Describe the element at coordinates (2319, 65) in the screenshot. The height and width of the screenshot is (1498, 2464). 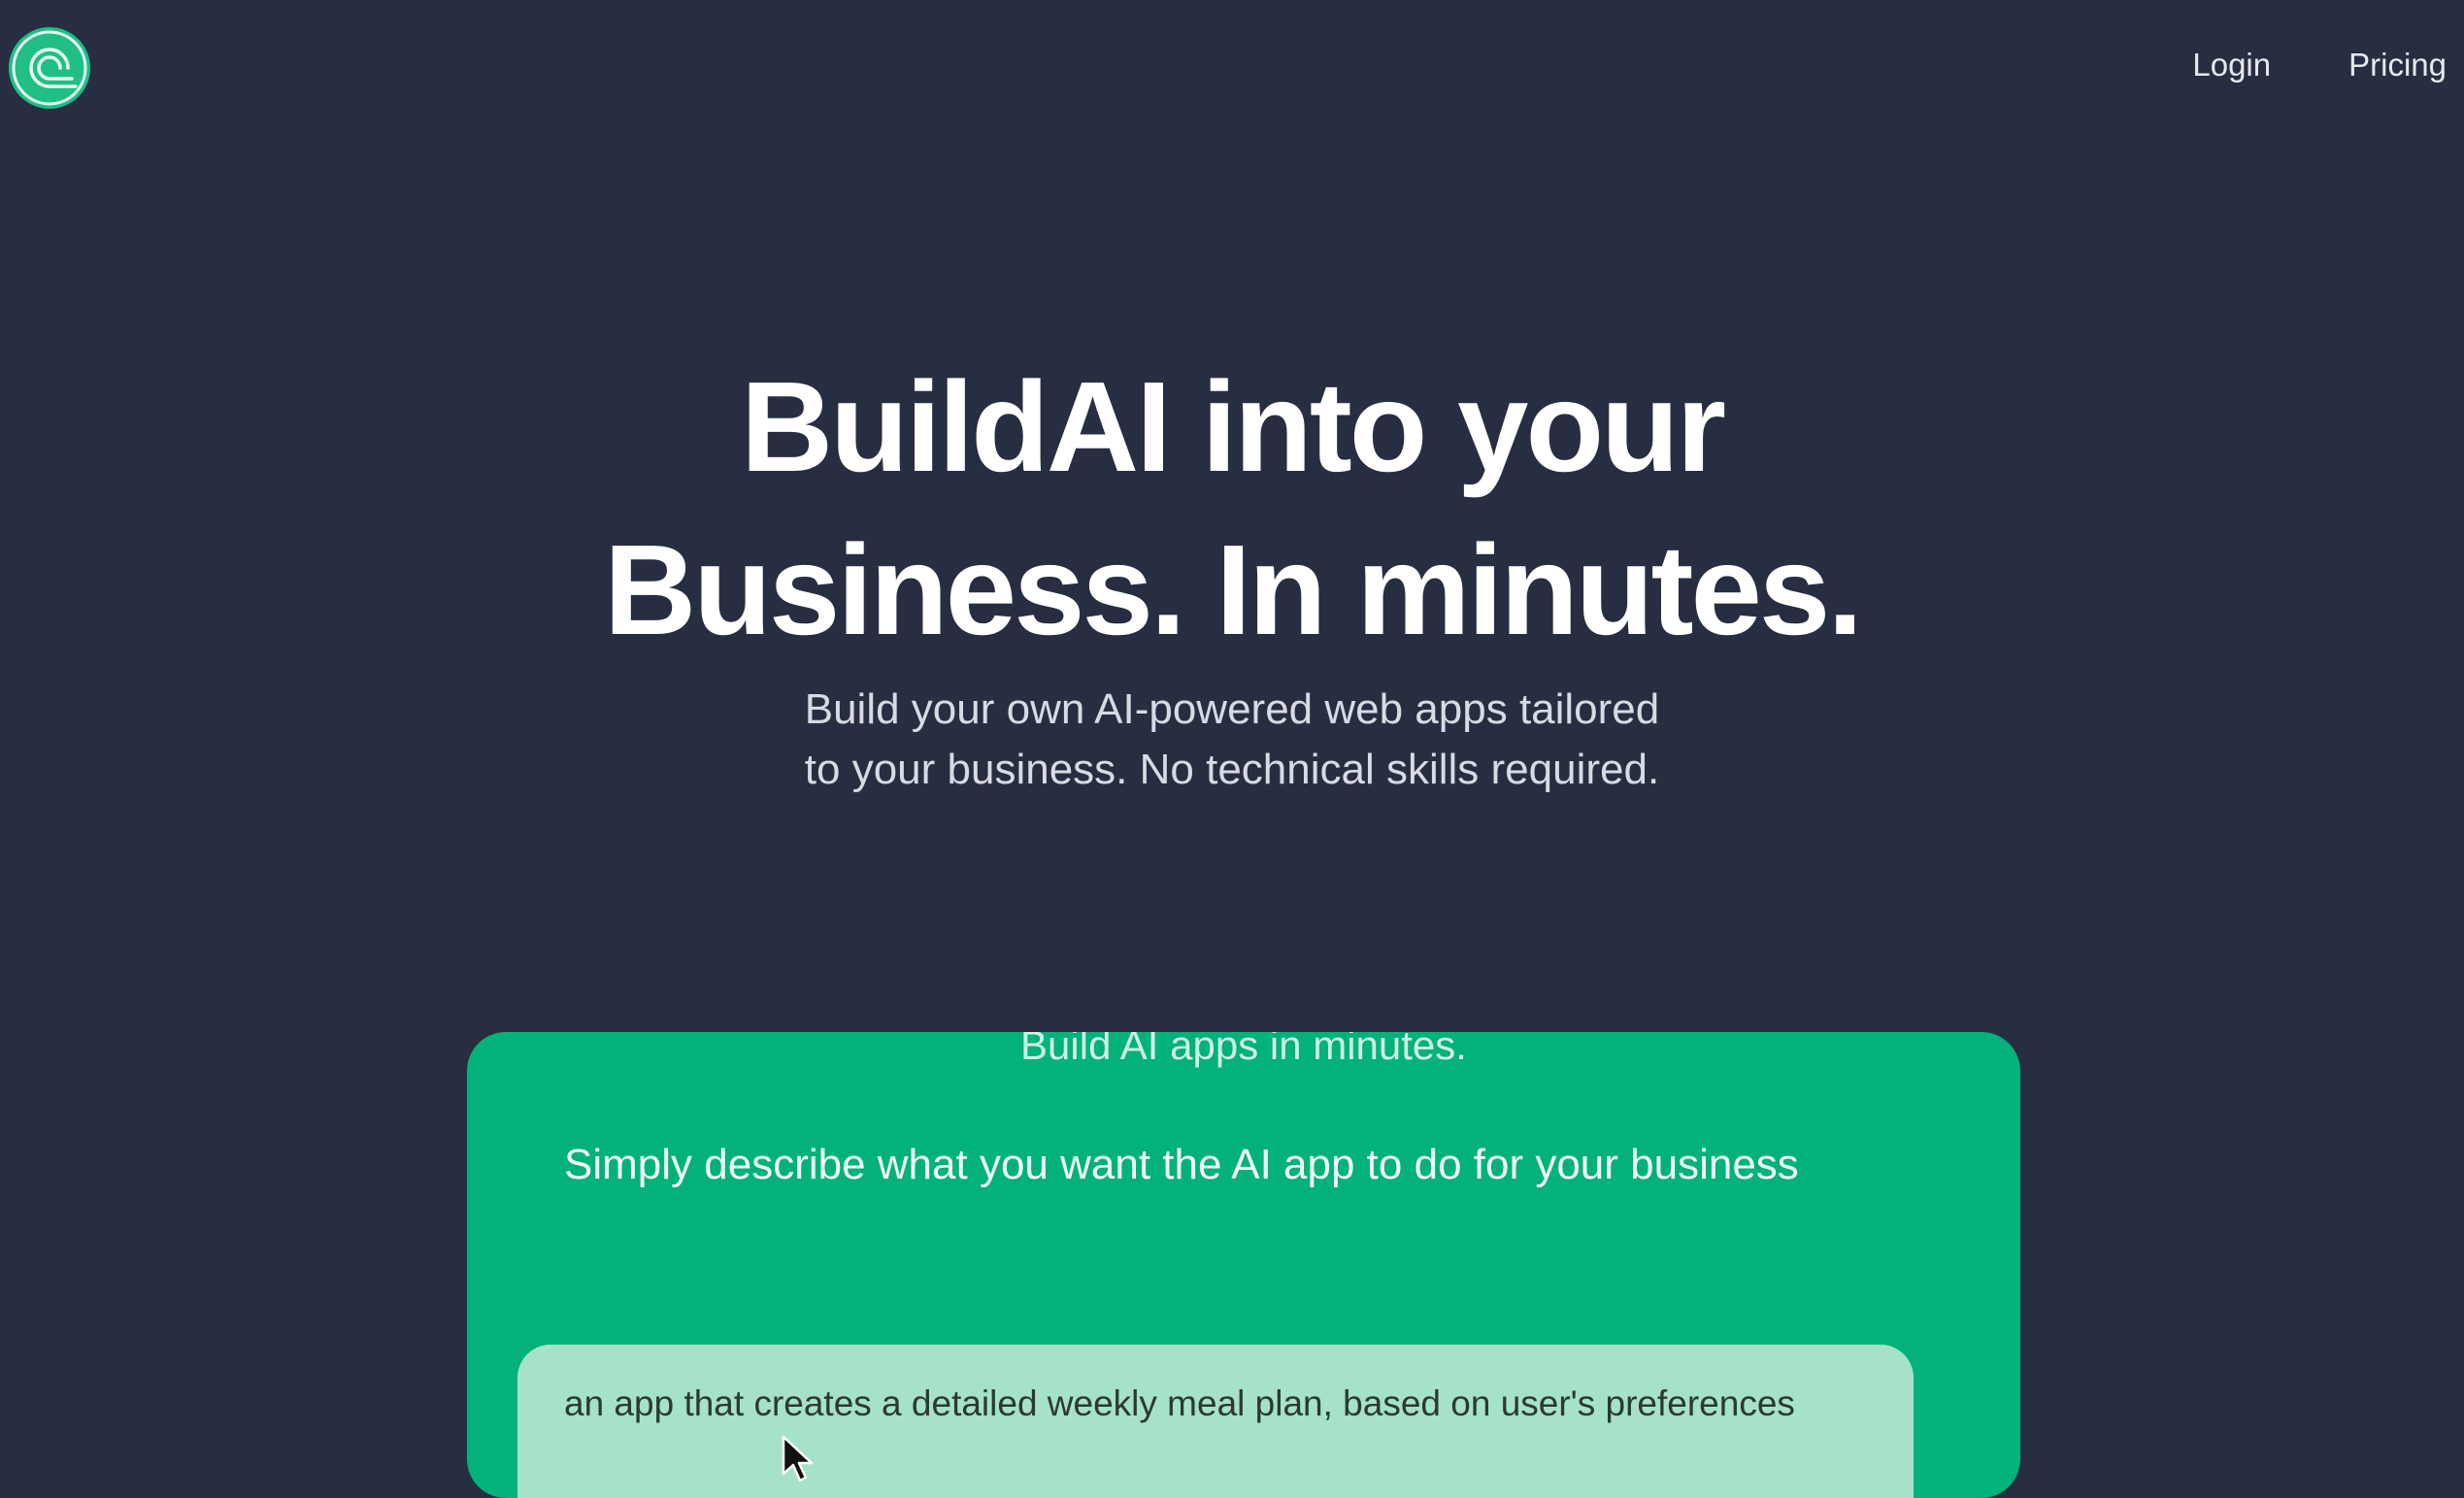
I see `top-nav: Login Pricing` at that location.